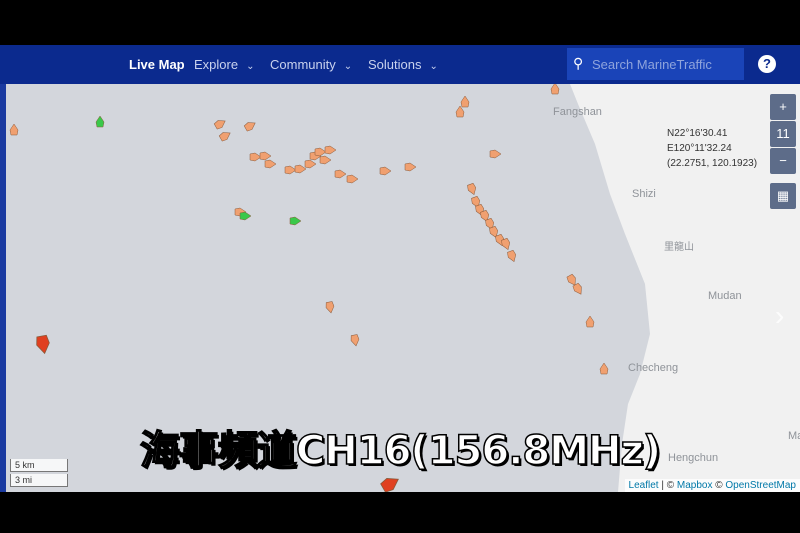 The height and width of the screenshot is (533, 800). Describe the element at coordinates (157, 64) in the screenshot. I see `nav-live-map: Live Map` at that location.